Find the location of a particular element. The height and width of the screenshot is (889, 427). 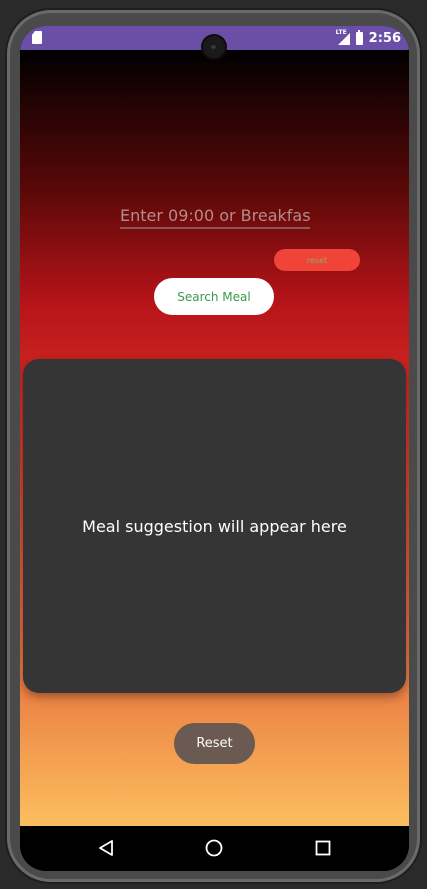

sim-card-icon is located at coordinates (37, 37).